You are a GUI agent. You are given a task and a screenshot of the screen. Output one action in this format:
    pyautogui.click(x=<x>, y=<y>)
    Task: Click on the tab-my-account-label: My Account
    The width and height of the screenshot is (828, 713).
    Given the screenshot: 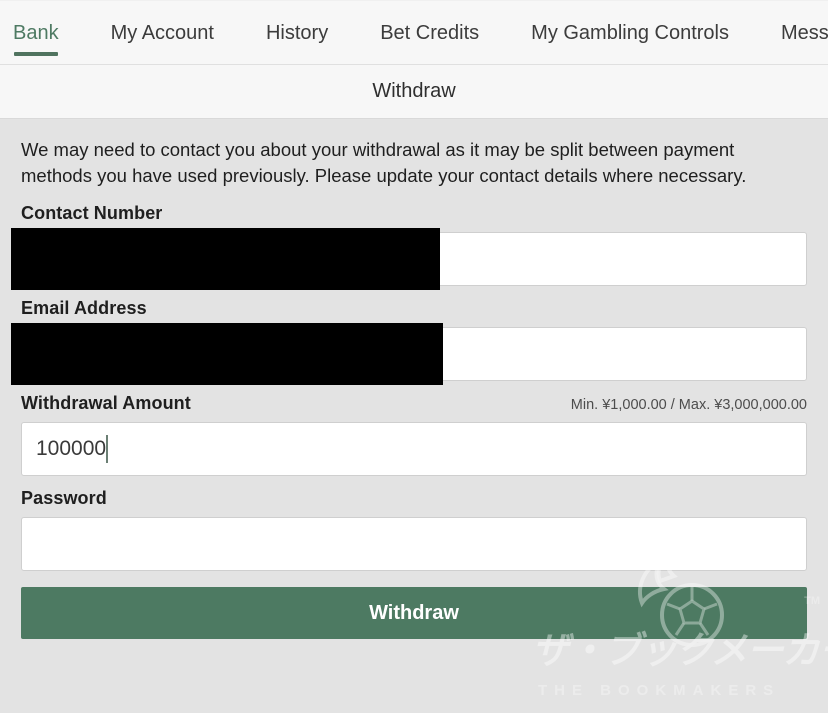 What is the action you would take?
    pyautogui.click(x=162, y=32)
    